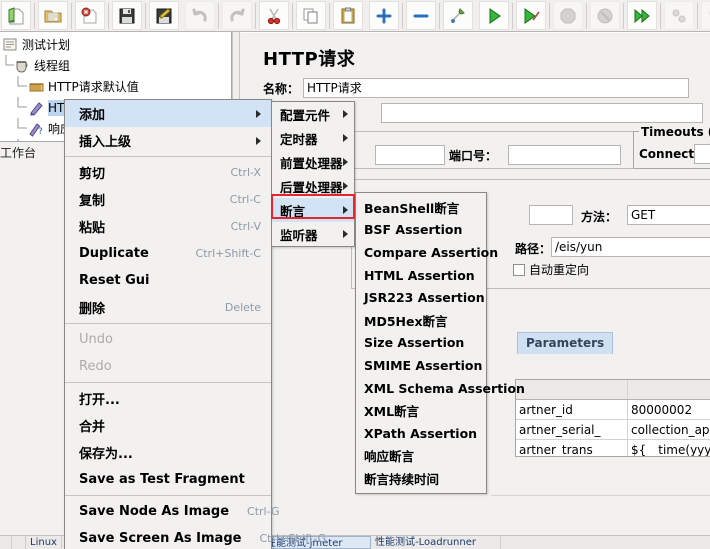 Image resolution: width=710 pixels, height=549 pixels. I want to click on submenu-item-jsr223-assertion: JSR223 Assertion, so click(421, 297).